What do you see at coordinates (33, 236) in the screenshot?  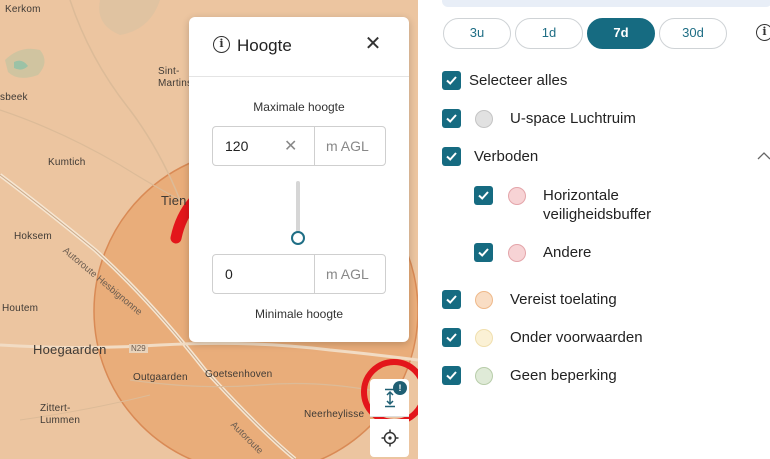 I see `map-place-label: Hoksem` at bounding box center [33, 236].